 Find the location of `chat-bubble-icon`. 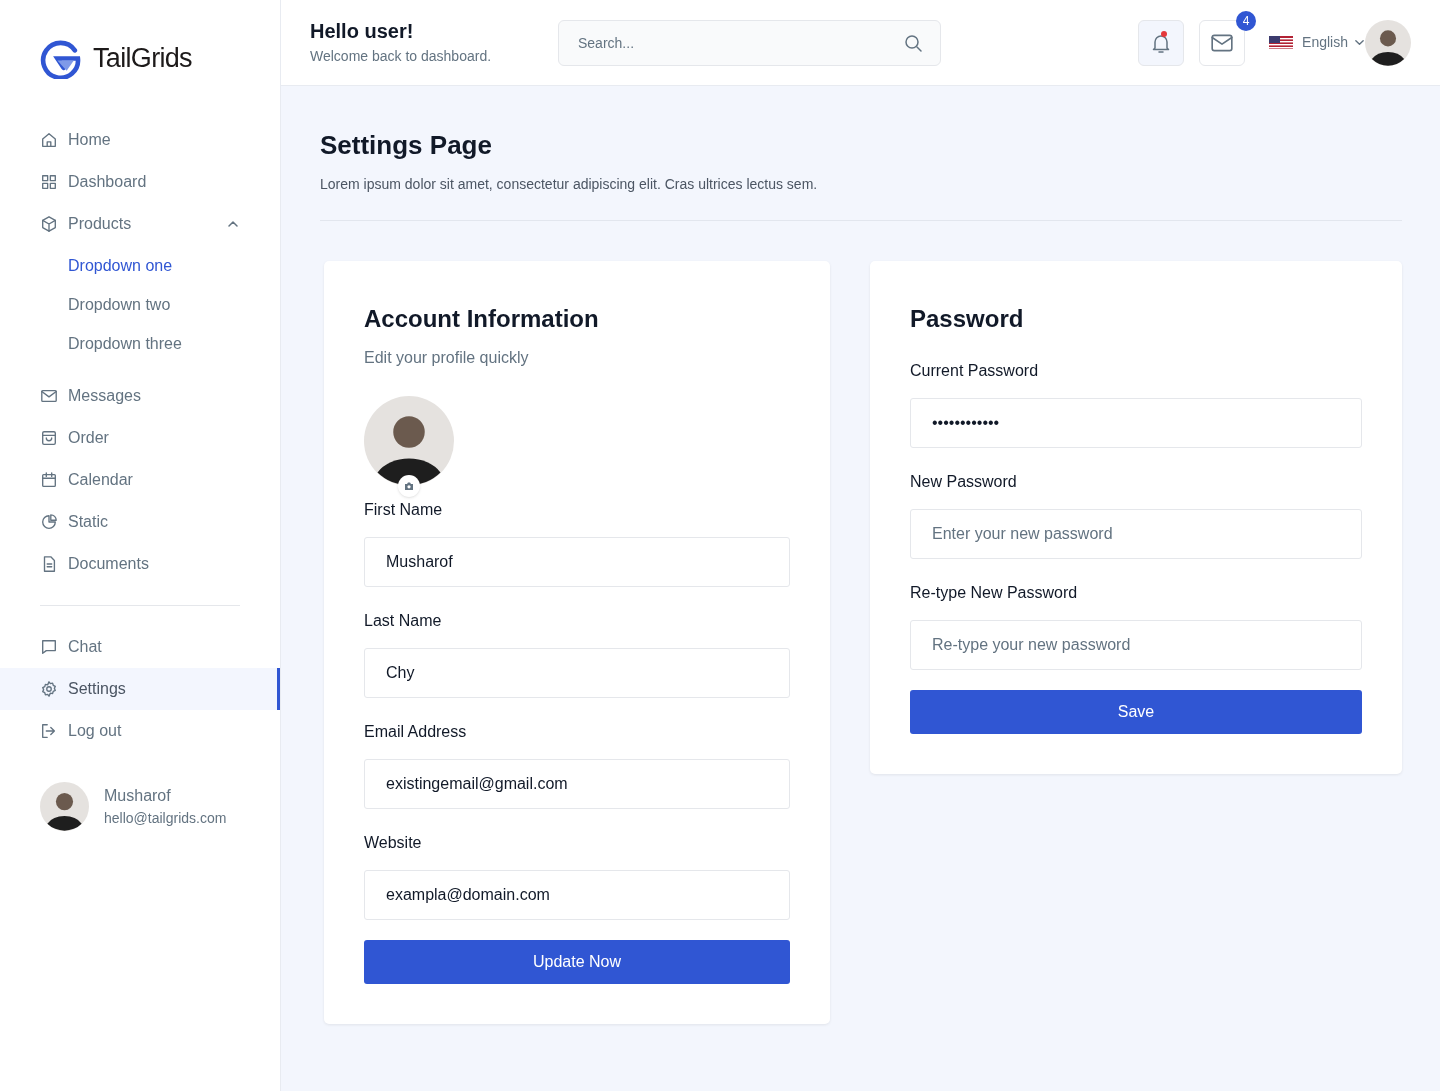

chat-bubble-icon is located at coordinates (49, 647).